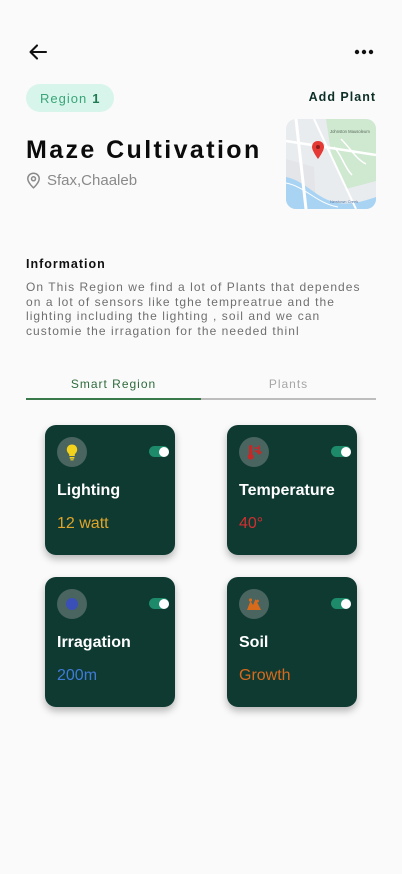  I want to click on location: Sfax,Chaaleb, so click(81, 180).